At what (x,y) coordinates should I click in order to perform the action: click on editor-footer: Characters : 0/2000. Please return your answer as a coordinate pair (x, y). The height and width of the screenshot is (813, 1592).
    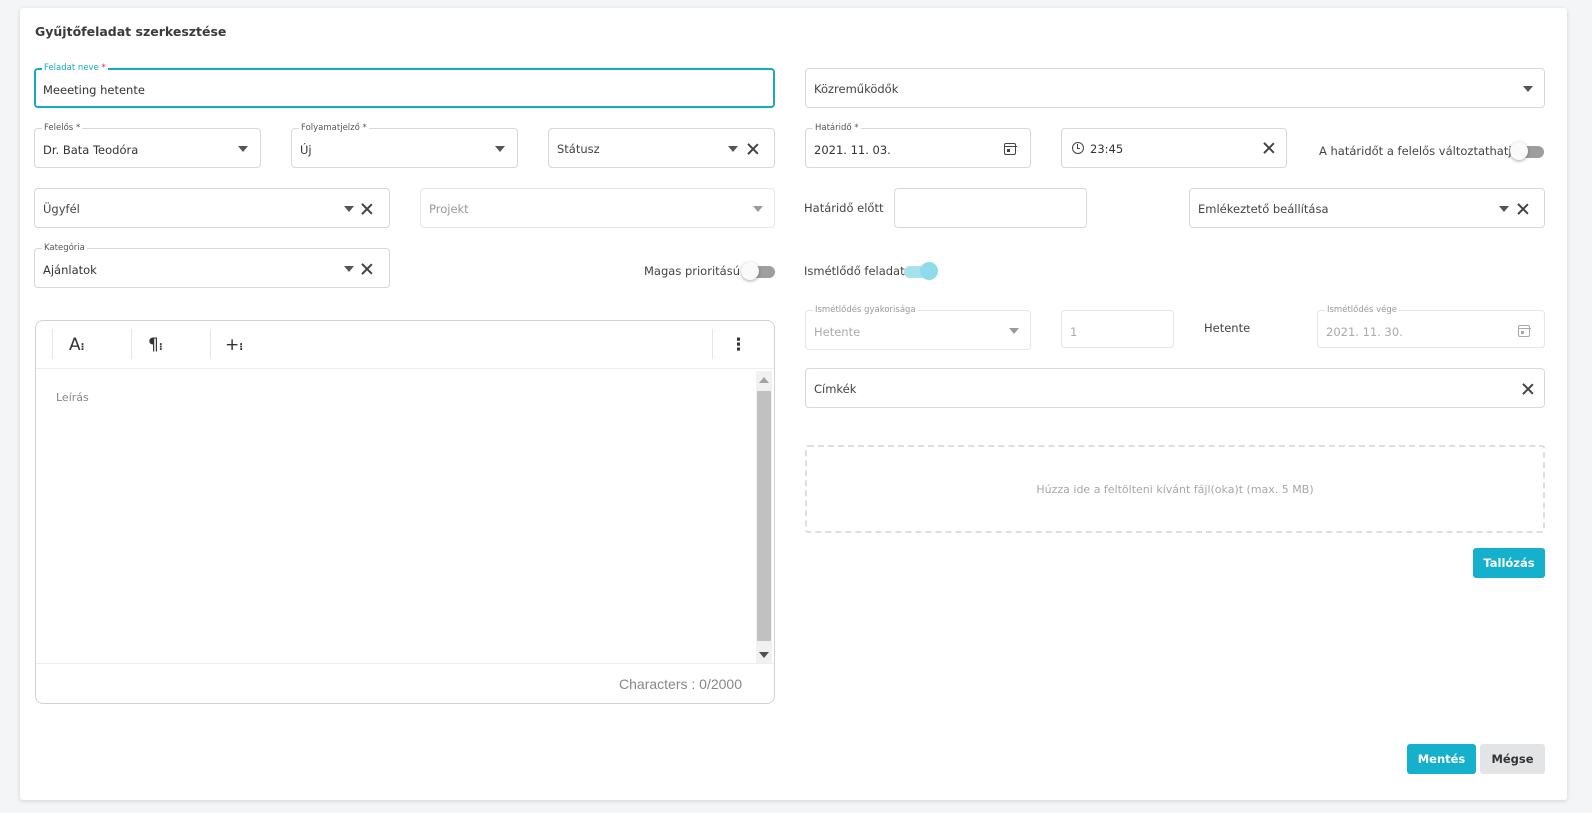
    Looking at the image, I should click on (405, 683).